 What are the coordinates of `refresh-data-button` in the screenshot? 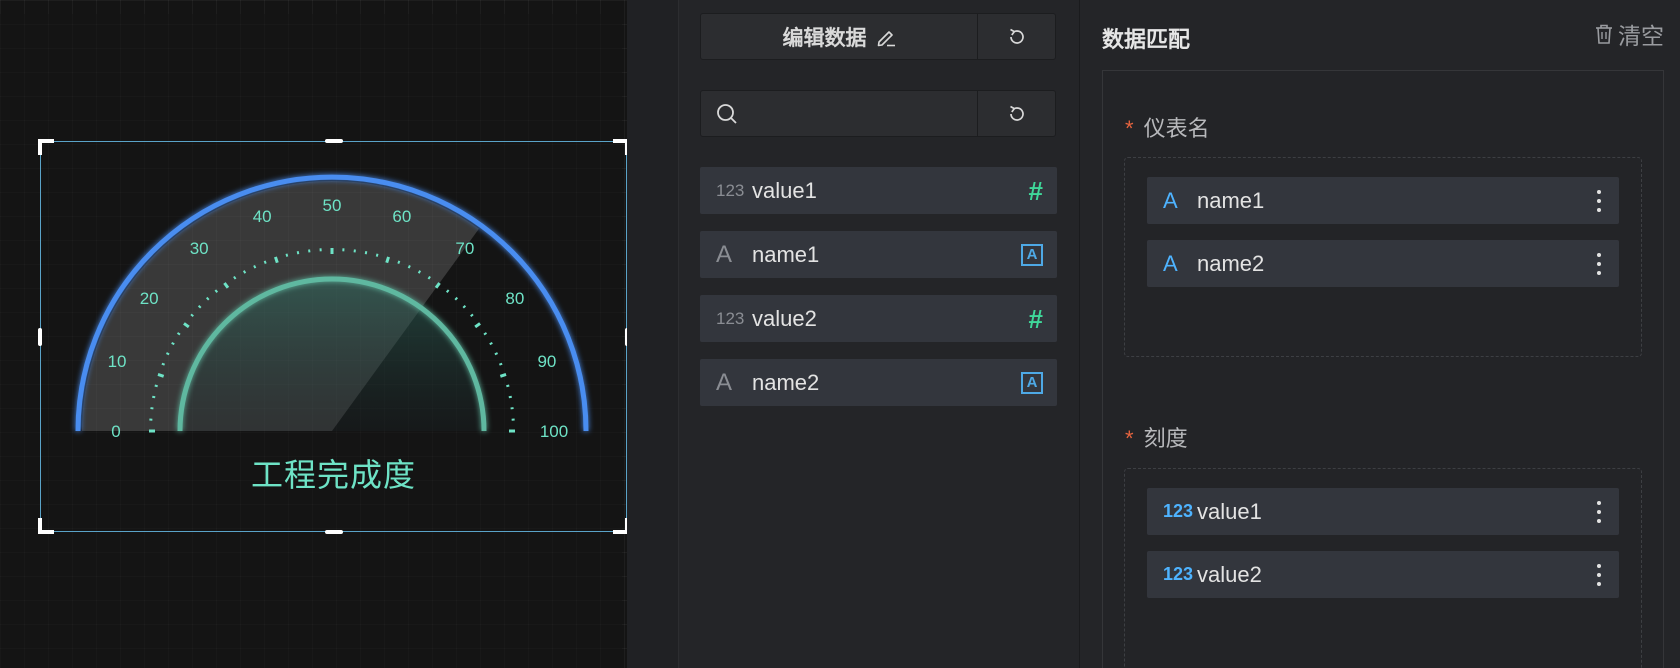 It's located at (1016, 36).